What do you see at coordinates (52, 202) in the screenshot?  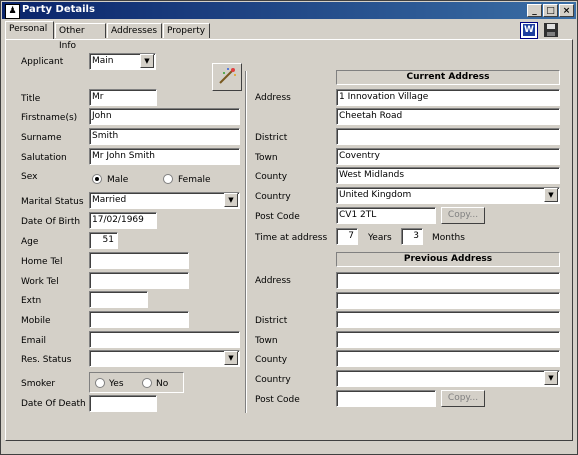 I see `marital-status-label: Marital Status` at bounding box center [52, 202].